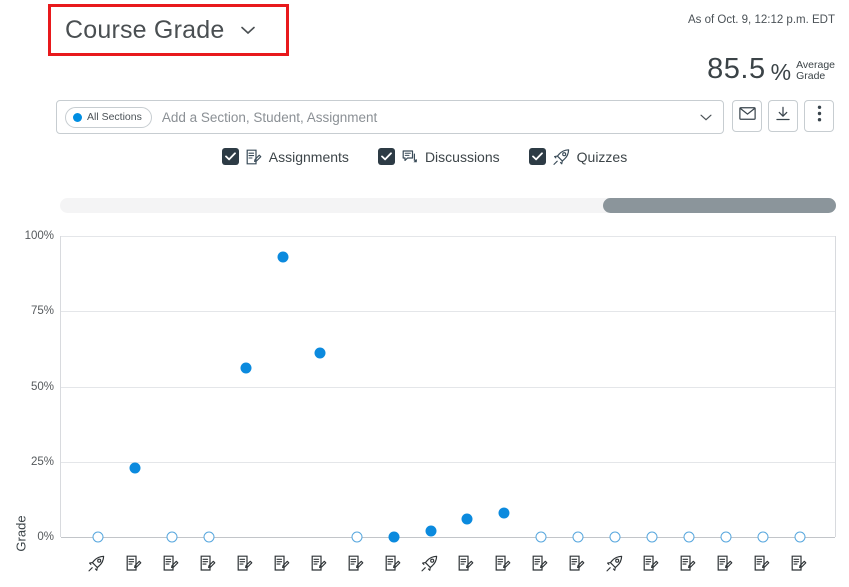 This screenshot has width=849, height=587. What do you see at coordinates (448, 566) in the screenshot?
I see `x-axis-icons` at bounding box center [448, 566].